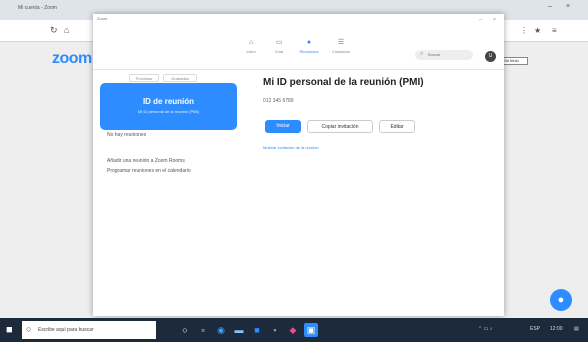 The image size is (588, 342). I want to click on help-chat-button: ●, so click(561, 300).